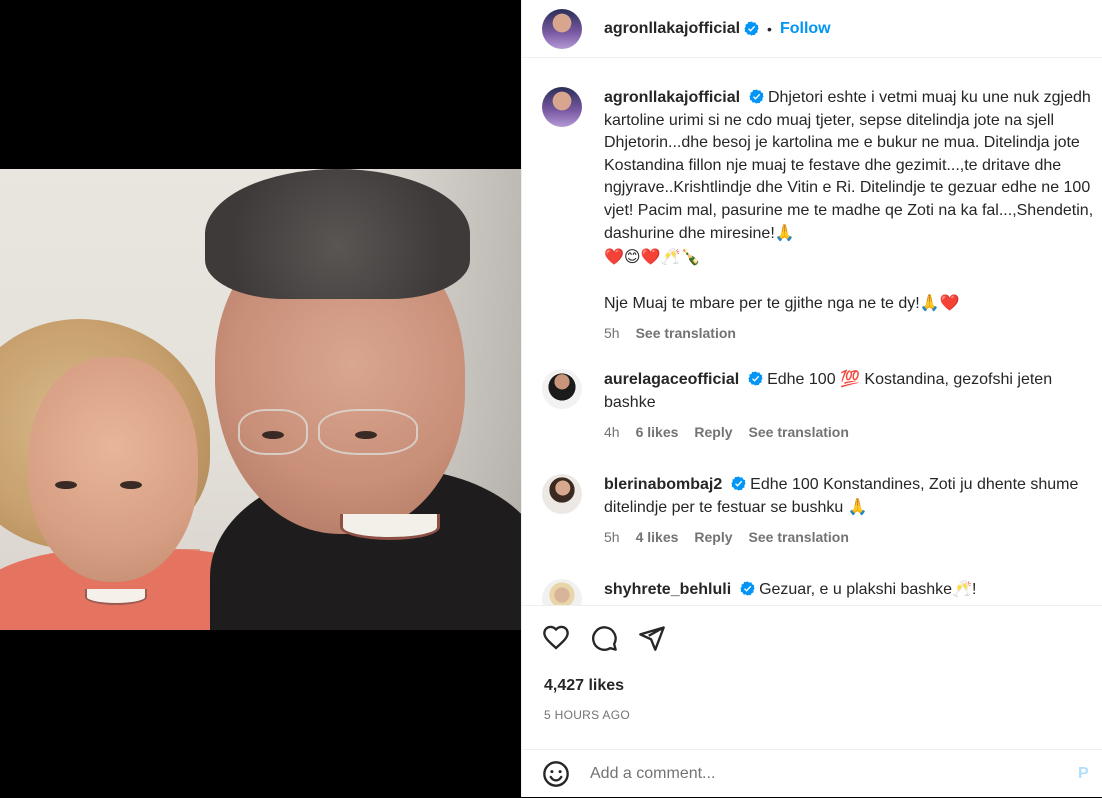  I want to click on comment-body: Gezuar, e u plakshi bashke🥂!, so click(868, 589).